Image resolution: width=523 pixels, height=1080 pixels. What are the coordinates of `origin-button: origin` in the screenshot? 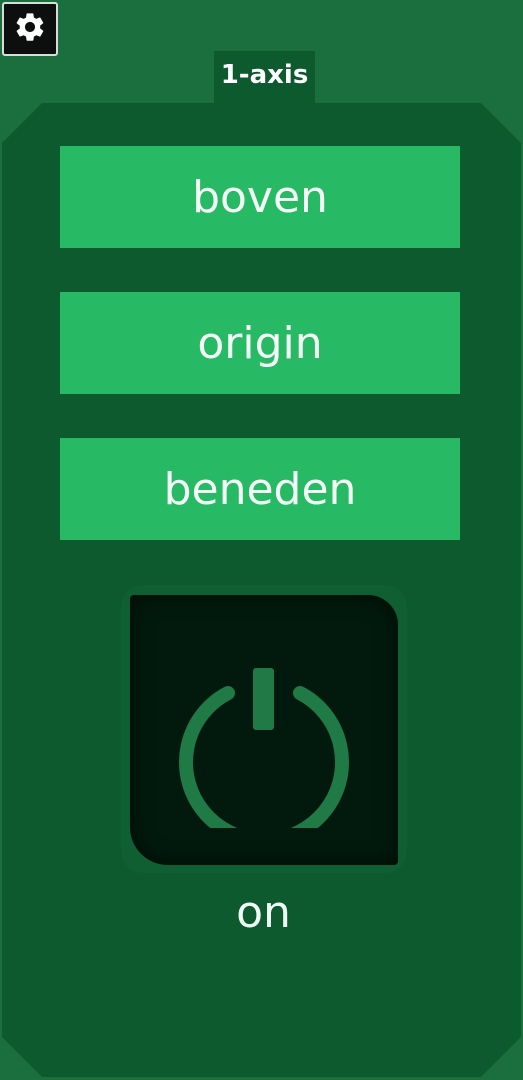 It's located at (260, 343).